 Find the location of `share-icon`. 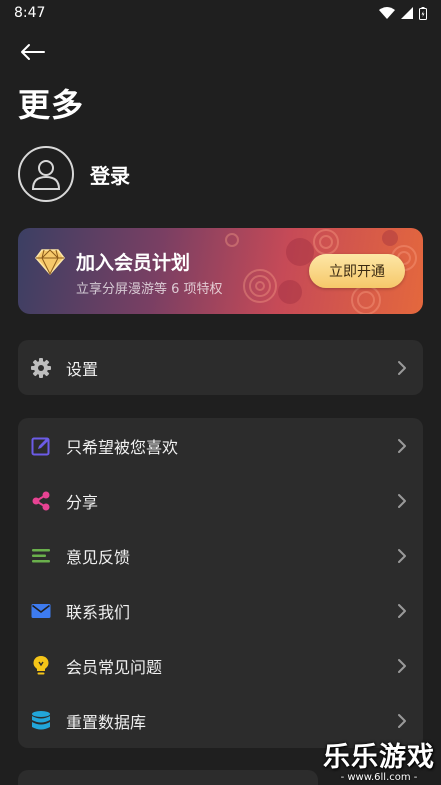

share-icon is located at coordinates (41, 501).